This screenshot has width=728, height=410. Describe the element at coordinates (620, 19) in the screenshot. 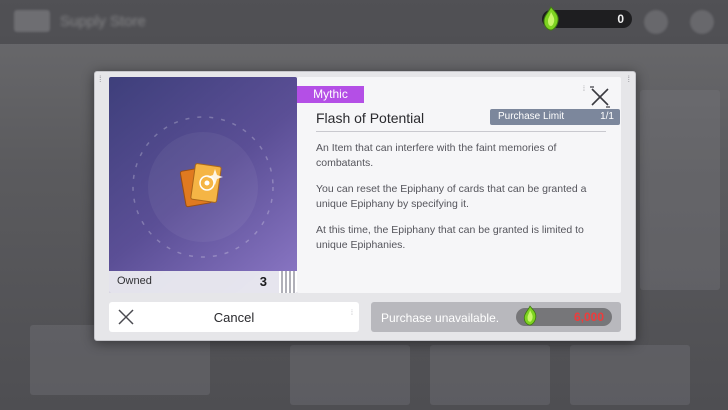

I see `currency-amount: 0` at that location.